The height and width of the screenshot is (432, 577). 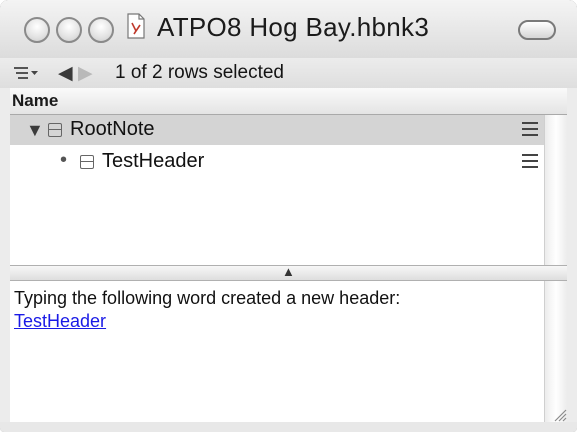 What do you see at coordinates (555, 101) in the screenshot?
I see `column-header-corner` at bounding box center [555, 101].